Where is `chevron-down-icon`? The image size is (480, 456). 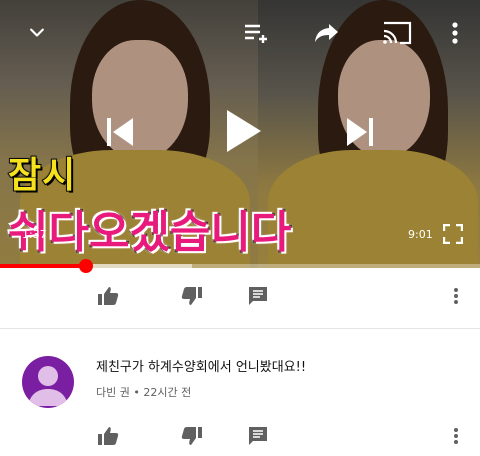 chevron-down-icon is located at coordinates (37, 32).